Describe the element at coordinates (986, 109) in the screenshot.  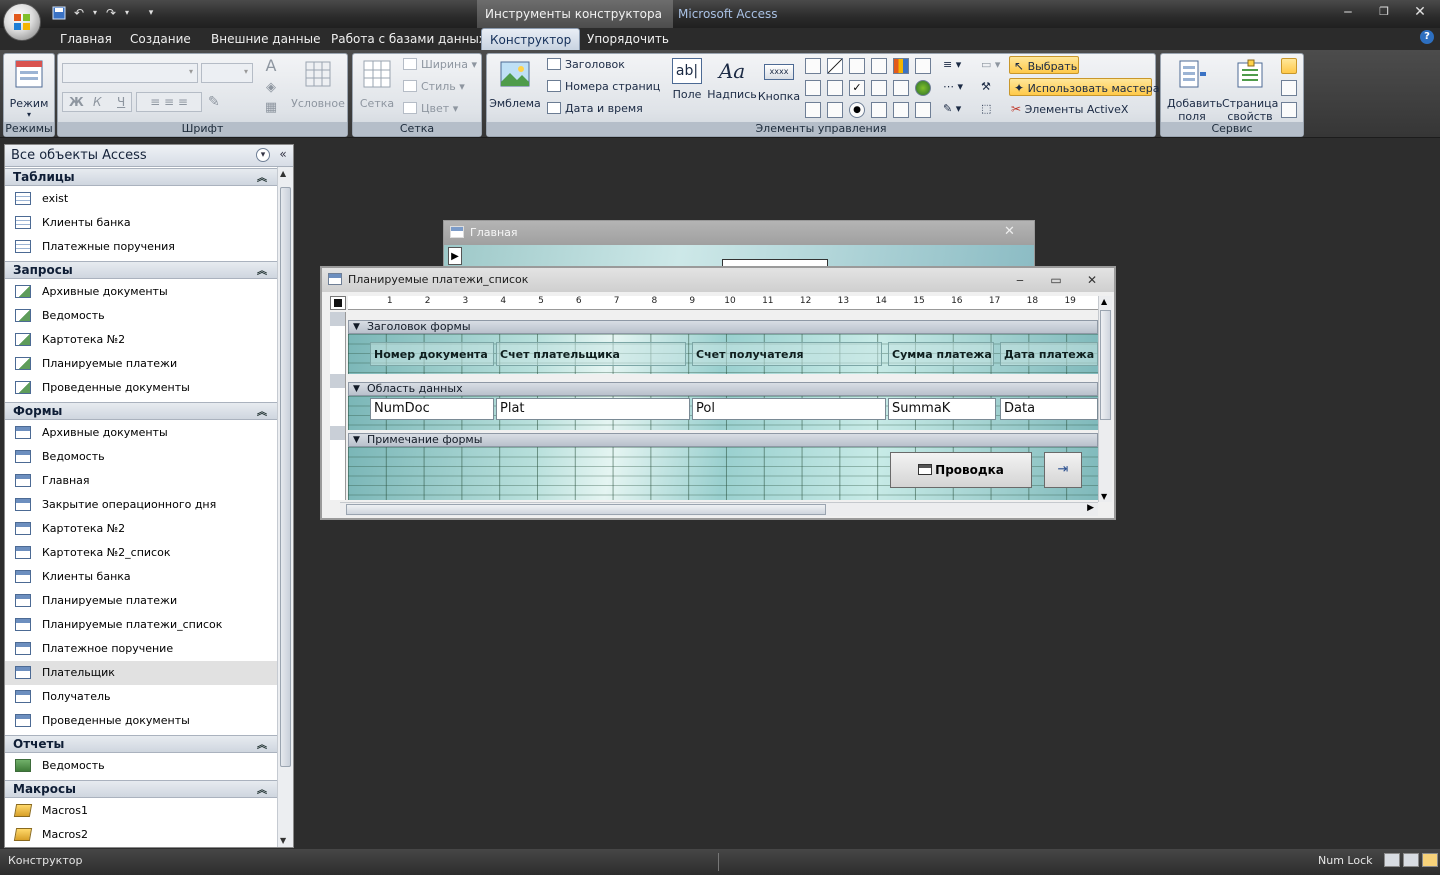
I see `snap-icon: ⬚` at that location.